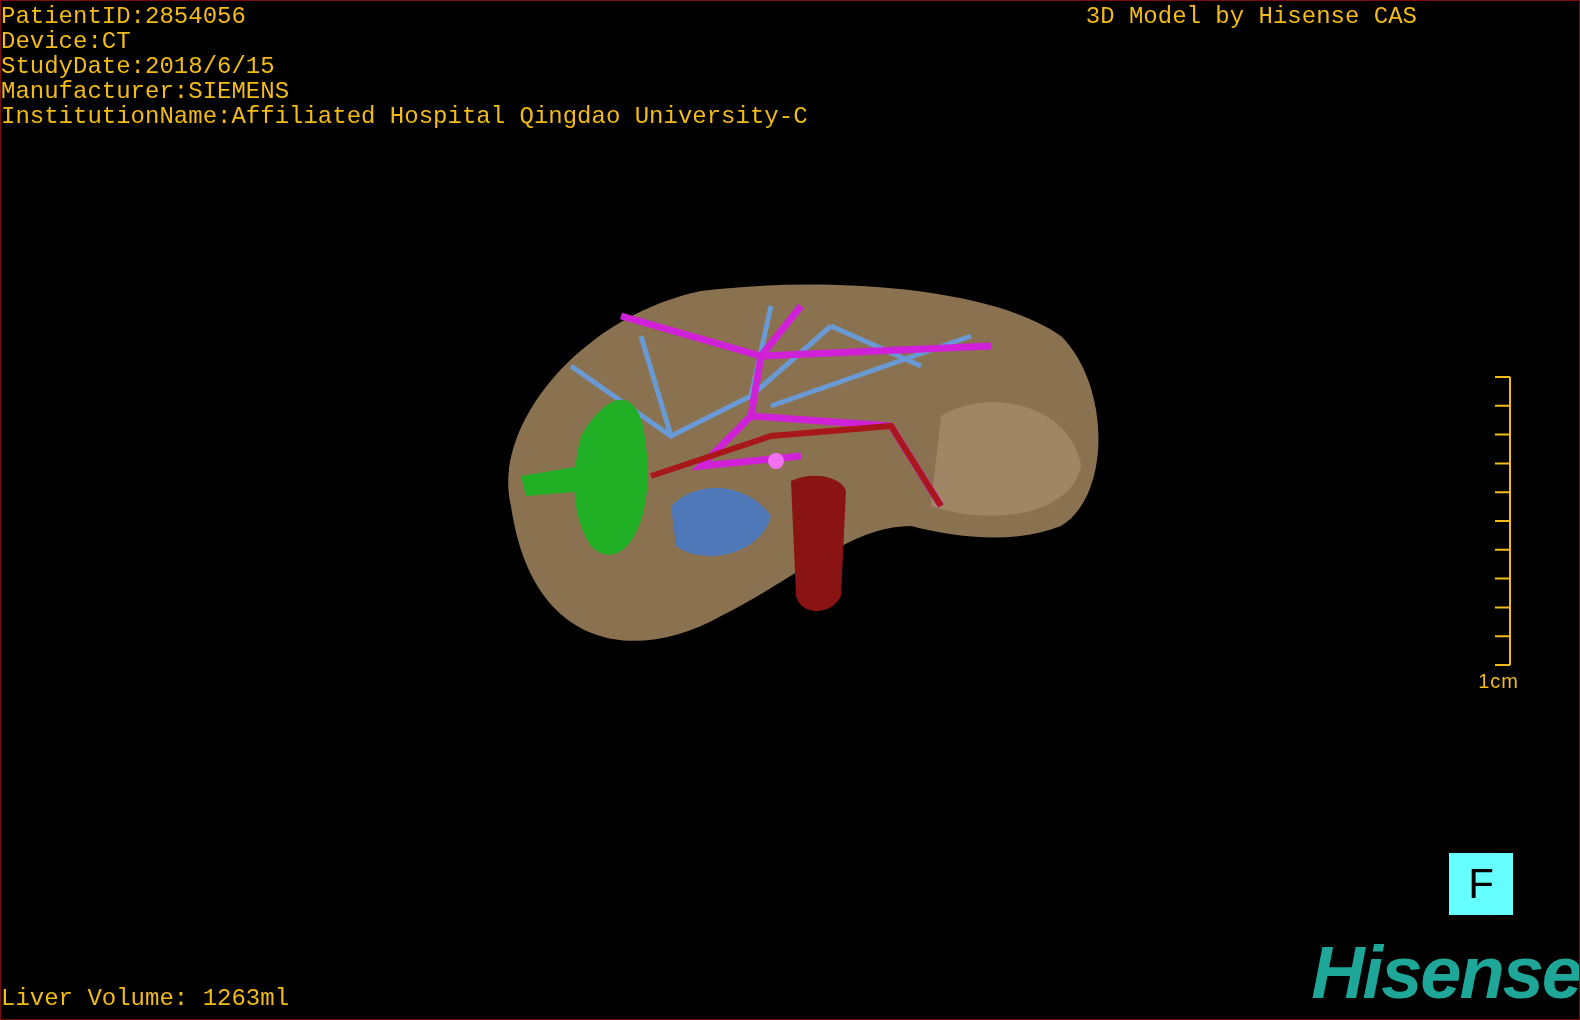  Describe the element at coordinates (66, 41) in the screenshot. I see `info-text: Device:CT` at that location.